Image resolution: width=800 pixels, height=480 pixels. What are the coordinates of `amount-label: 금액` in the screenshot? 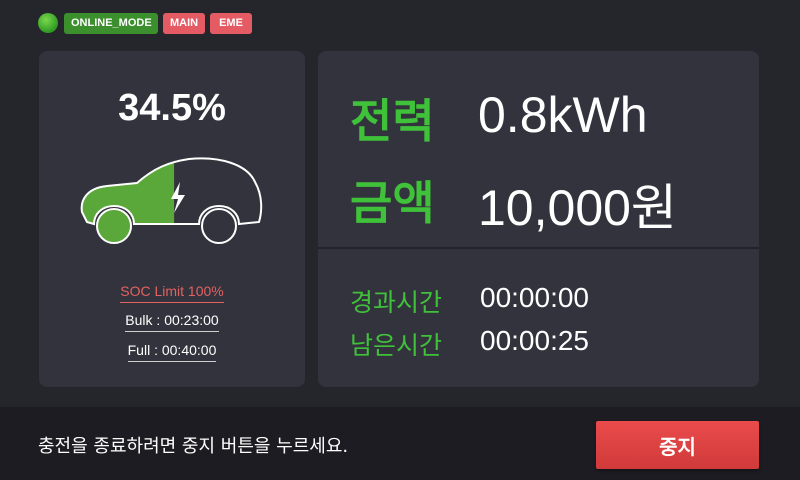 It's located at (392, 203).